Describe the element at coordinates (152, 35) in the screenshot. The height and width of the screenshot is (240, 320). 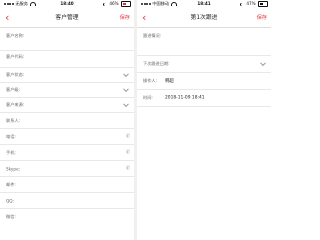
I see `field-label: 跟进情况:` at that location.